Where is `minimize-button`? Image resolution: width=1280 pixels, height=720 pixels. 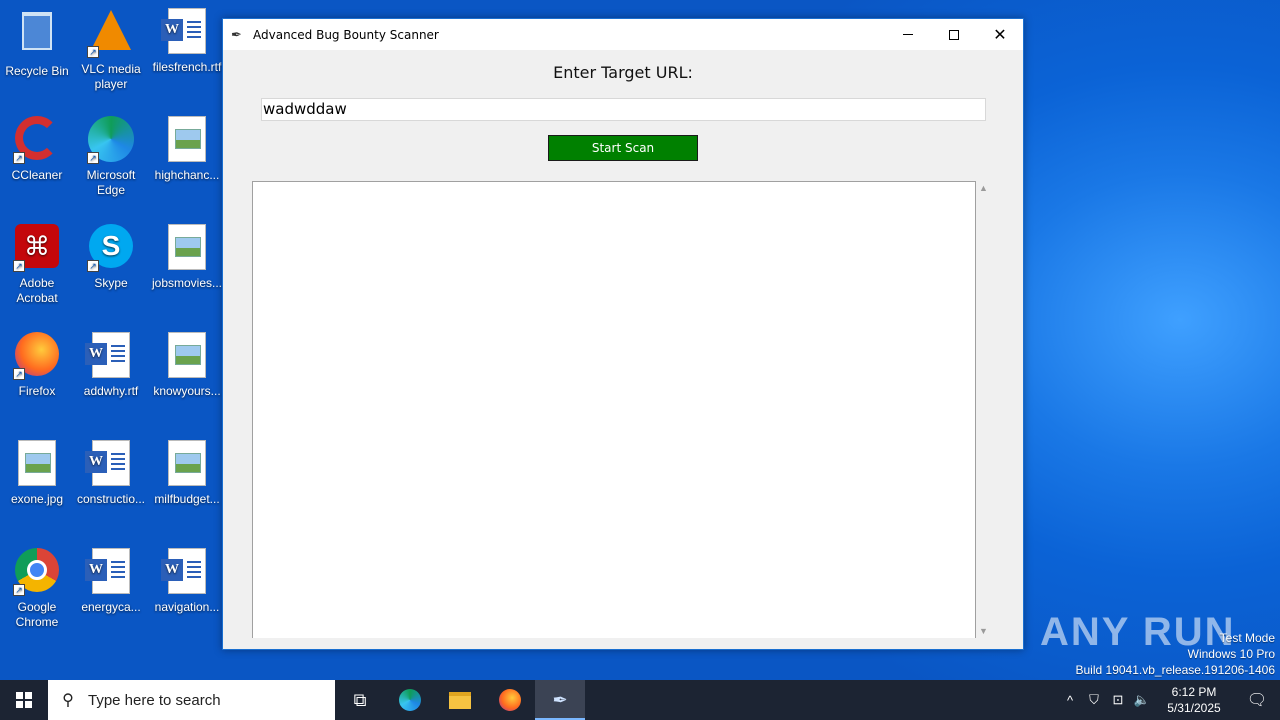
minimize-button is located at coordinates (908, 34).